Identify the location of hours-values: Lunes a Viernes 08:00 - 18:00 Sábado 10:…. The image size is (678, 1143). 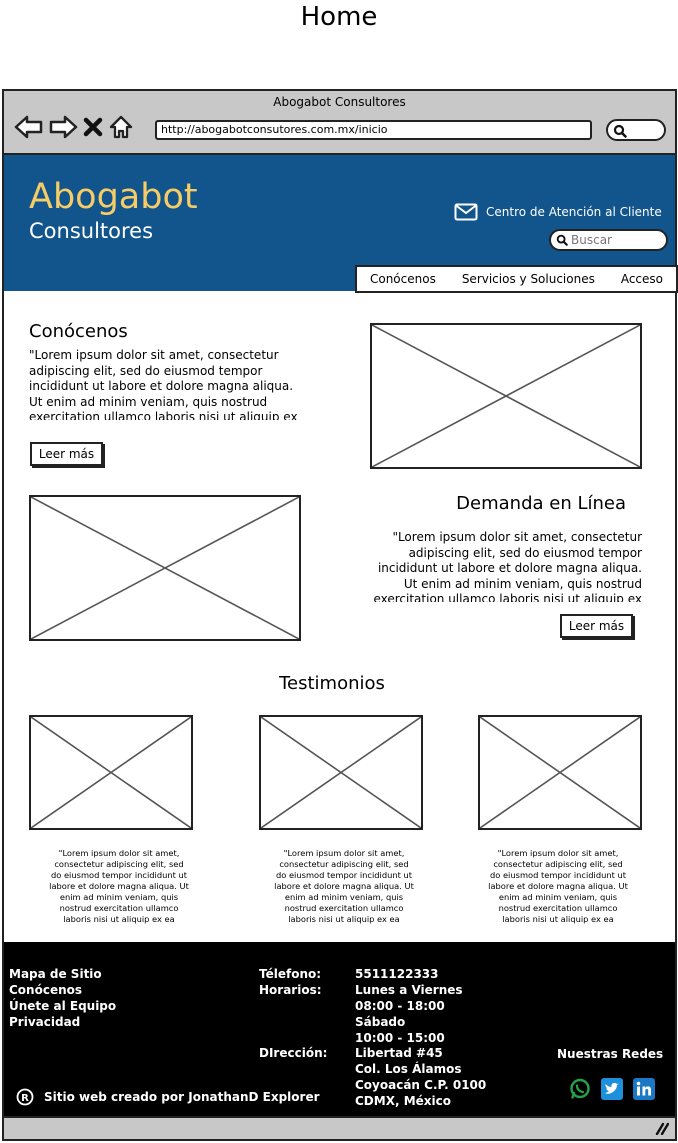
(409, 1014).